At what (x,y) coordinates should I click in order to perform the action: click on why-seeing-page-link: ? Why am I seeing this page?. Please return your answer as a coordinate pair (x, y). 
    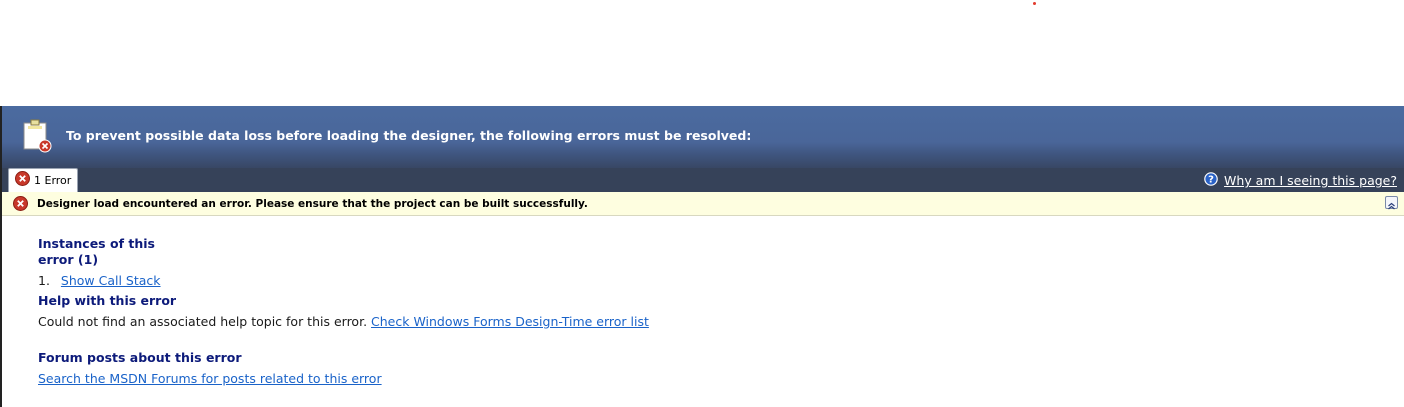
    Looking at the image, I should click on (1300, 180).